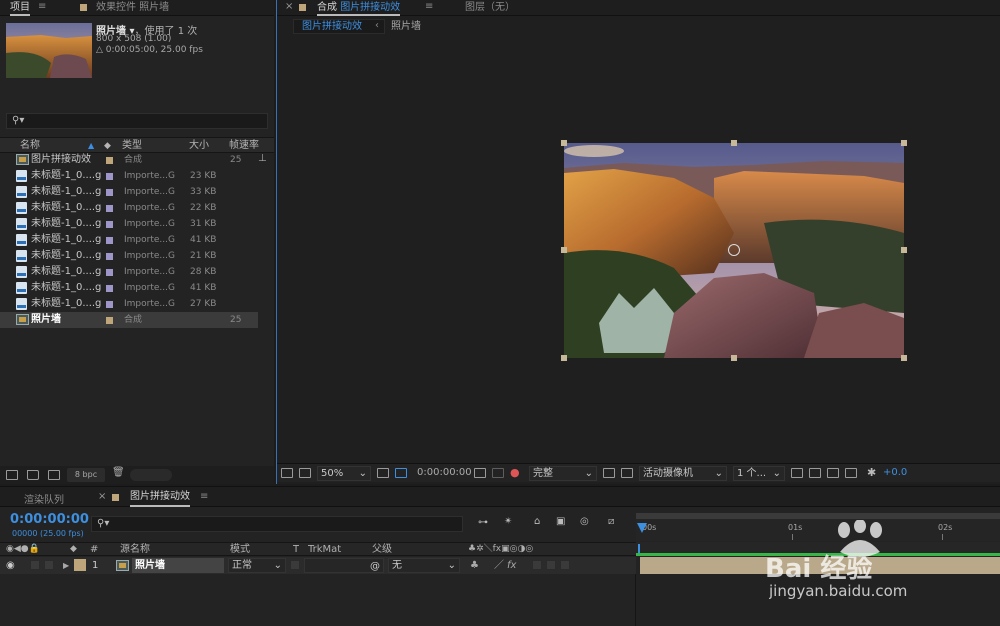 The image size is (1000, 626). I want to click on interpret-footage-icon, so click(12, 475).